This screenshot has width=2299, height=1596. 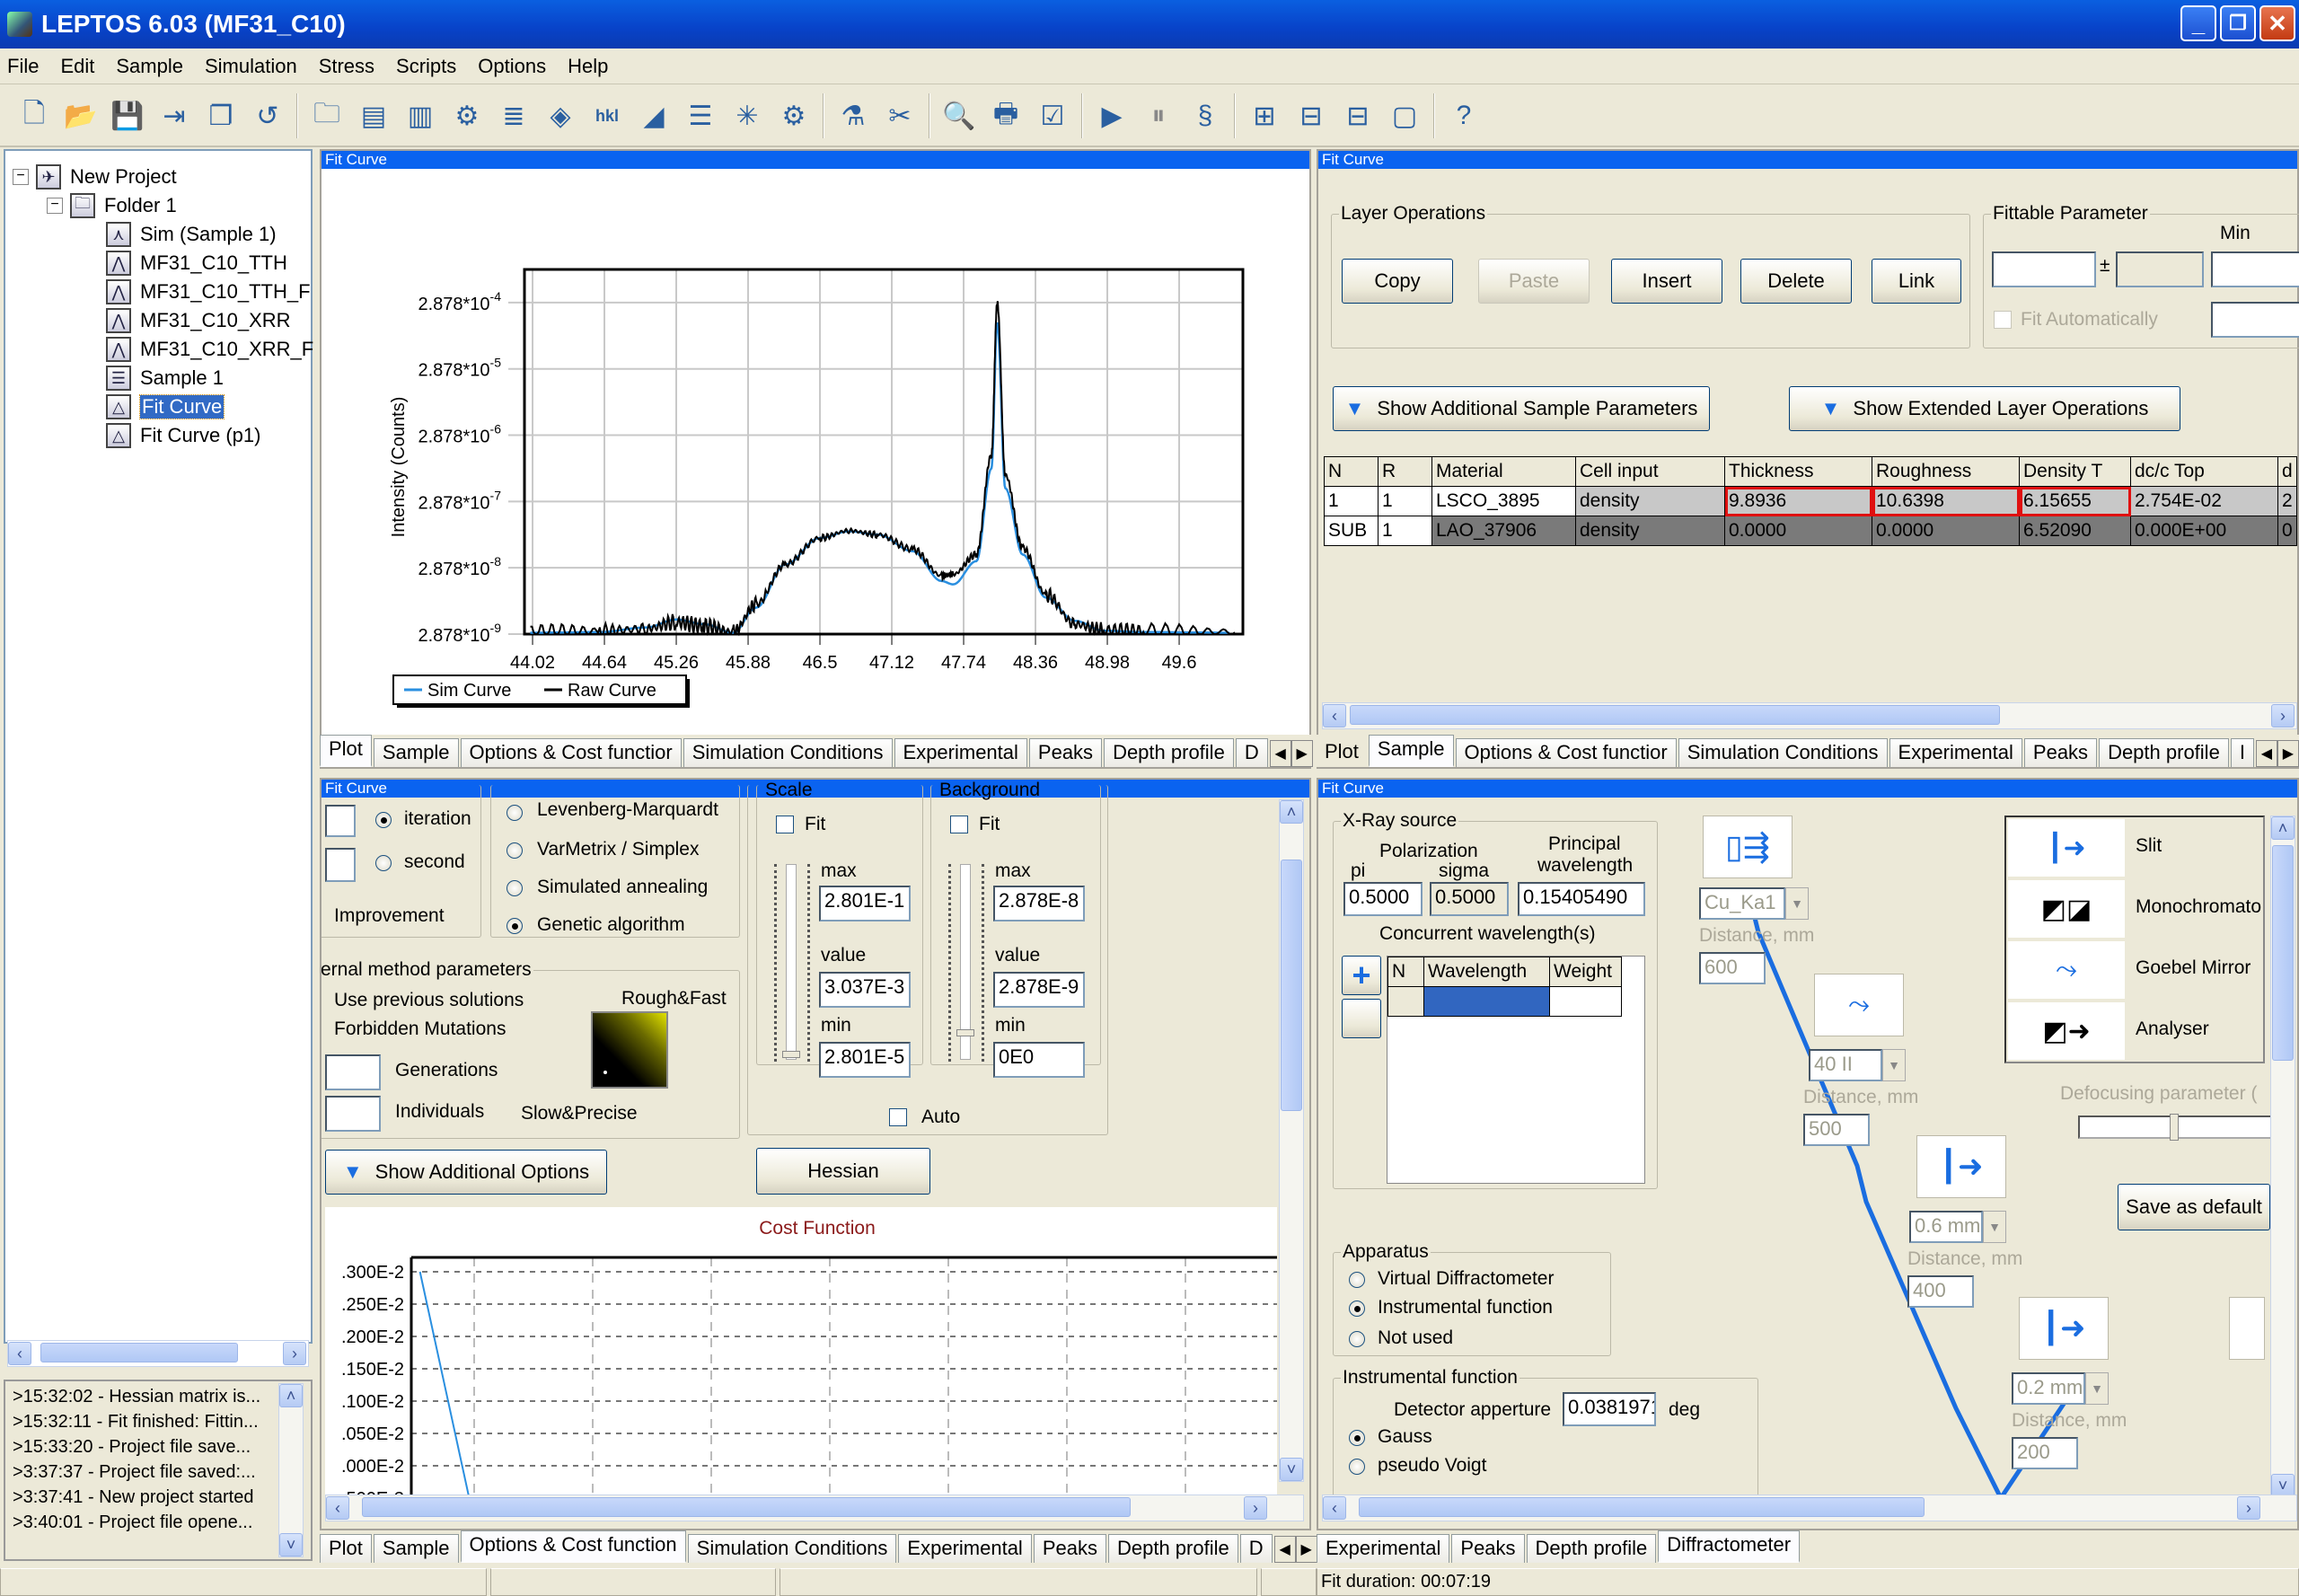 I want to click on delete-button: Delete, so click(x=1796, y=281).